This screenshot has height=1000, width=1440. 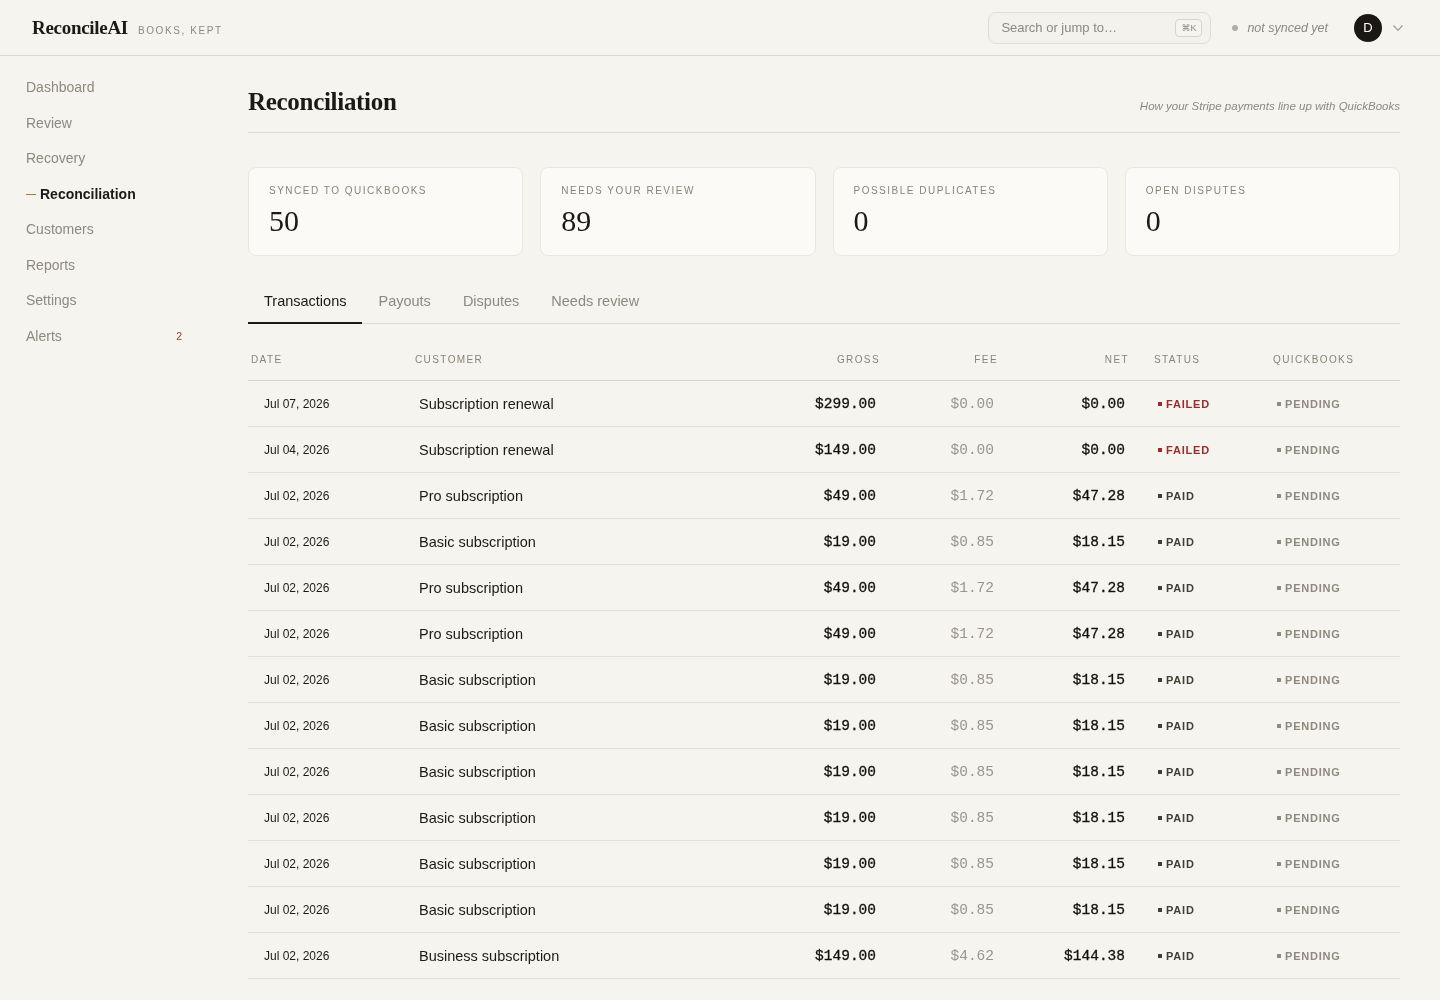 What do you see at coordinates (489, 955) in the screenshot?
I see `customer-cell-text: Business subscription` at bounding box center [489, 955].